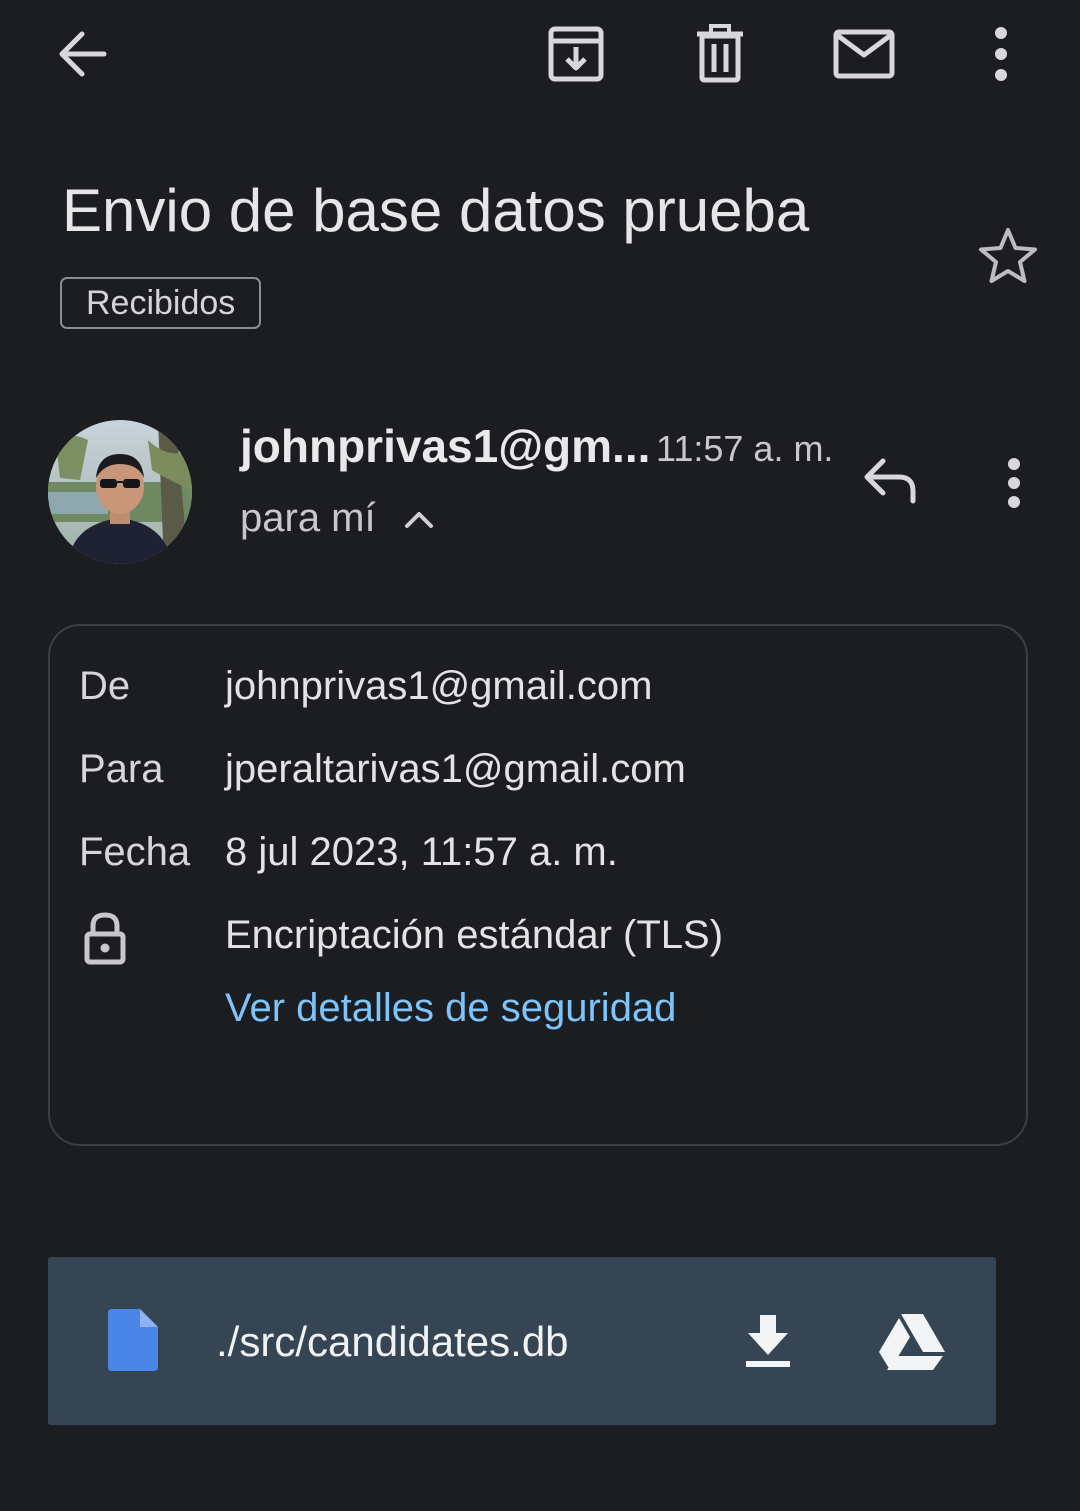 The height and width of the screenshot is (1511, 1080). Describe the element at coordinates (450, 1008) in the screenshot. I see `security-details-link: Ver detalles de seguridad` at that location.